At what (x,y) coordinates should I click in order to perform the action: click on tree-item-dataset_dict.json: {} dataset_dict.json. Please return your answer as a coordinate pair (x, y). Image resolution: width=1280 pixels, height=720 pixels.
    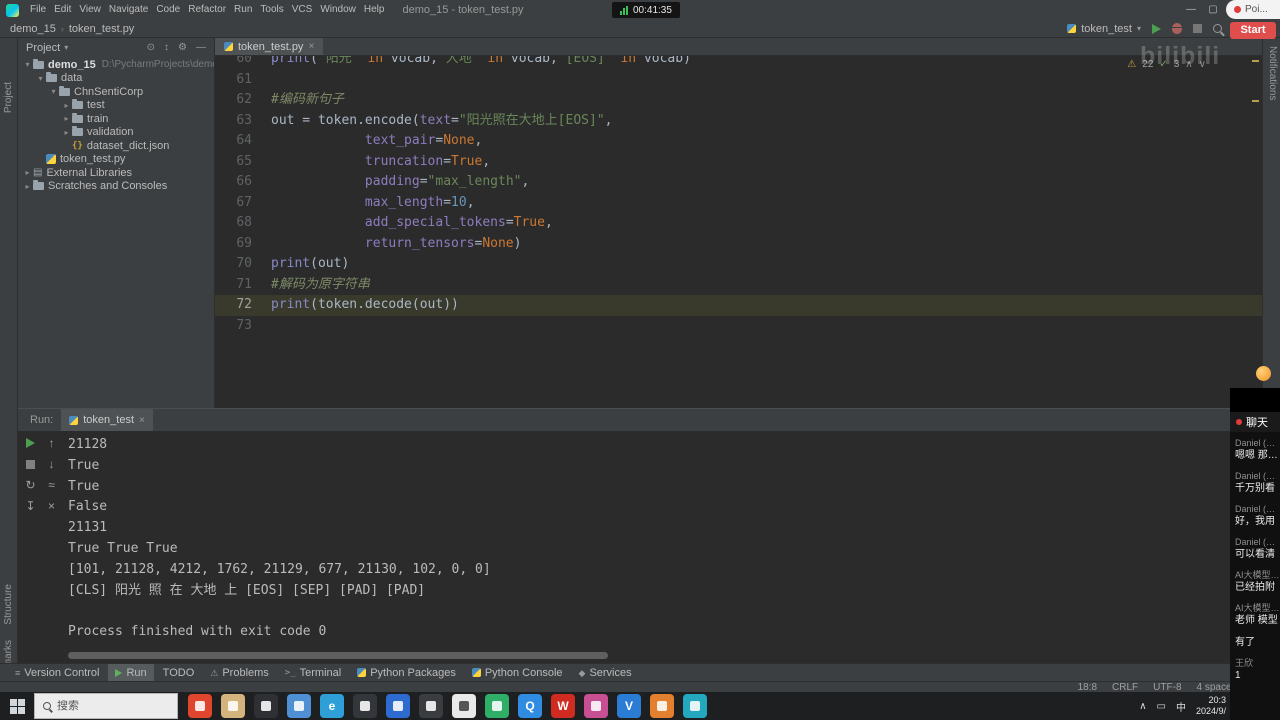
    Looking at the image, I should click on (116, 146).